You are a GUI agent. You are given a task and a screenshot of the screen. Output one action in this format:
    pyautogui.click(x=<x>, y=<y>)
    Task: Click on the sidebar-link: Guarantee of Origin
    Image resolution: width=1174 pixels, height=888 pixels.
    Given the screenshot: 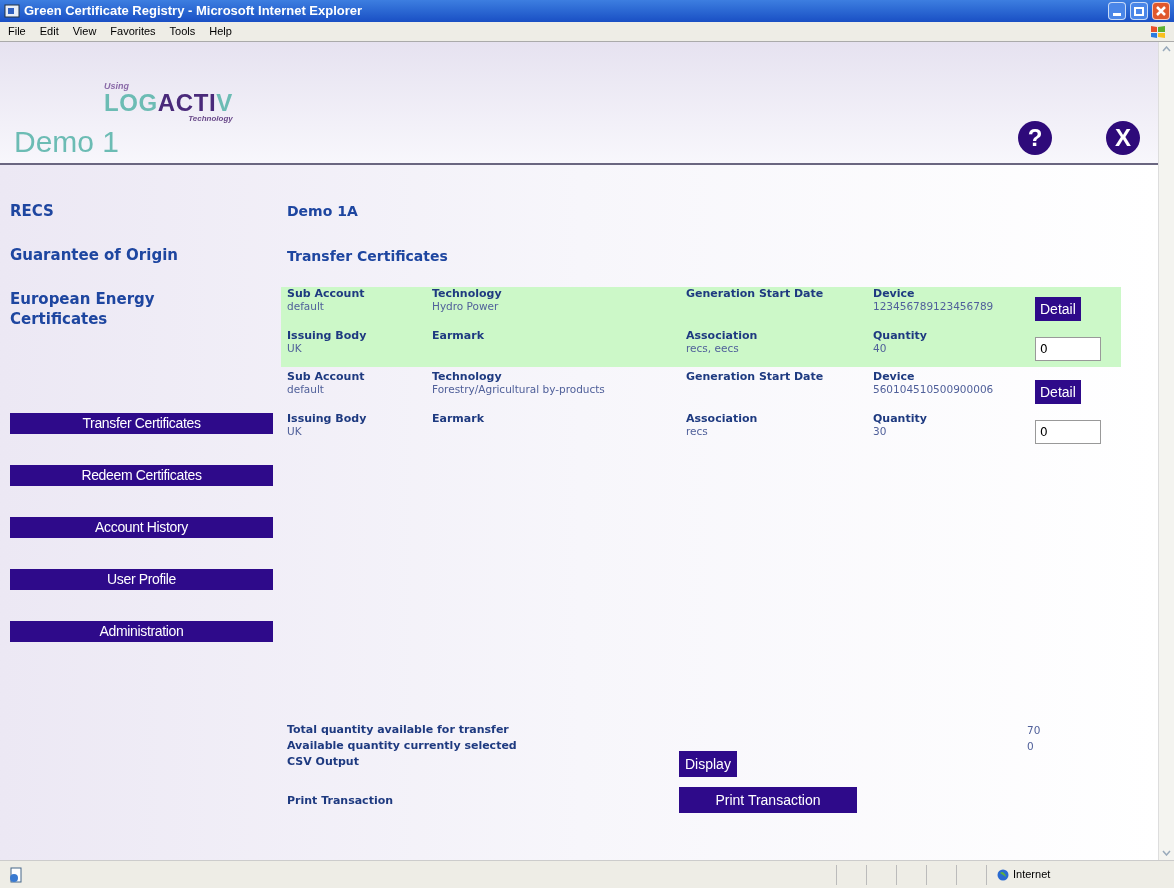 What is the action you would take?
    pyautogui.click(x=130, y=255)
    